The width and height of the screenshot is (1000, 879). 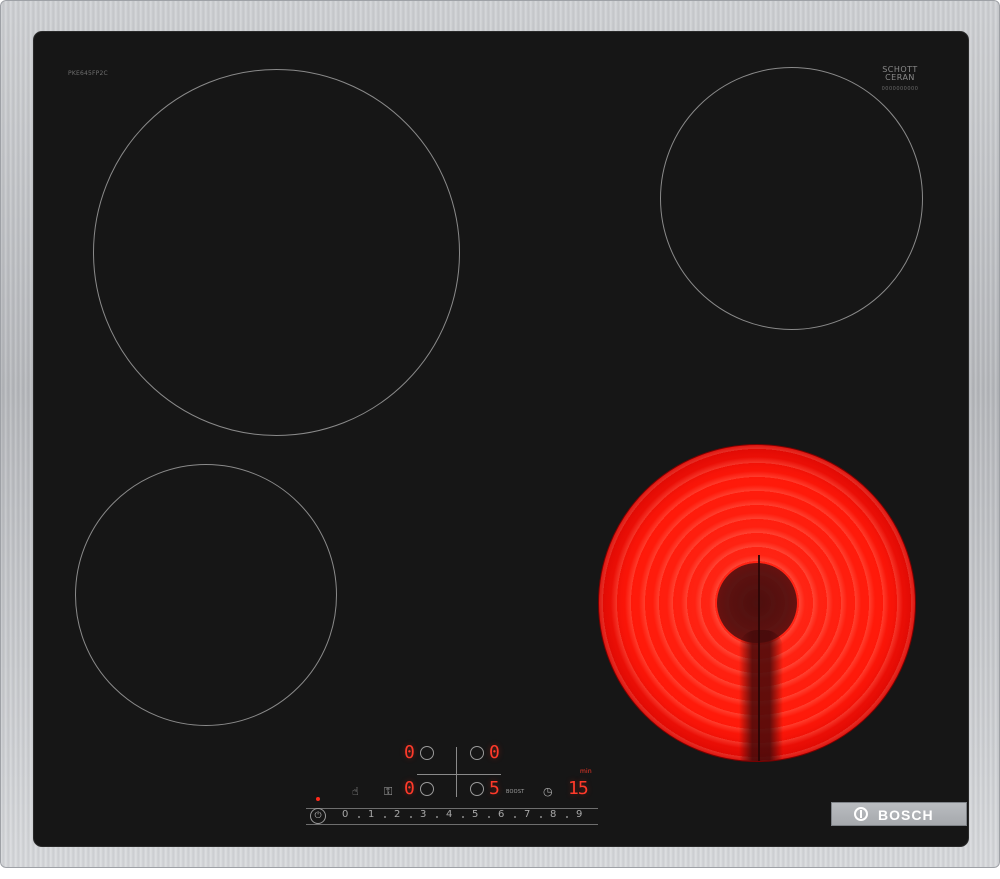 What do you see at coordinates (579, 815) in the screenshot?
I see `power-level-9: 9` at bounding box center [579, 815].